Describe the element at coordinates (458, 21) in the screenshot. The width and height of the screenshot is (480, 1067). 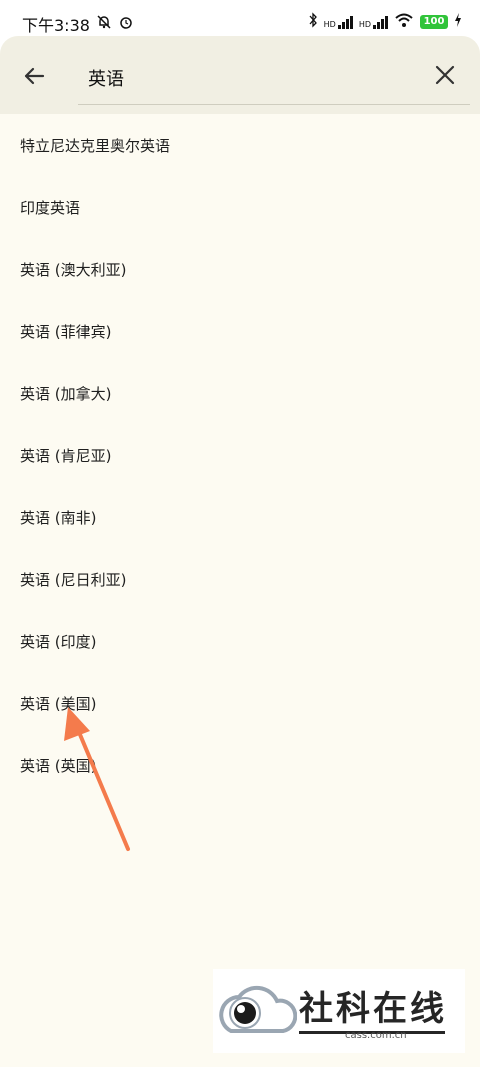
I see `charging-icon` at that location.